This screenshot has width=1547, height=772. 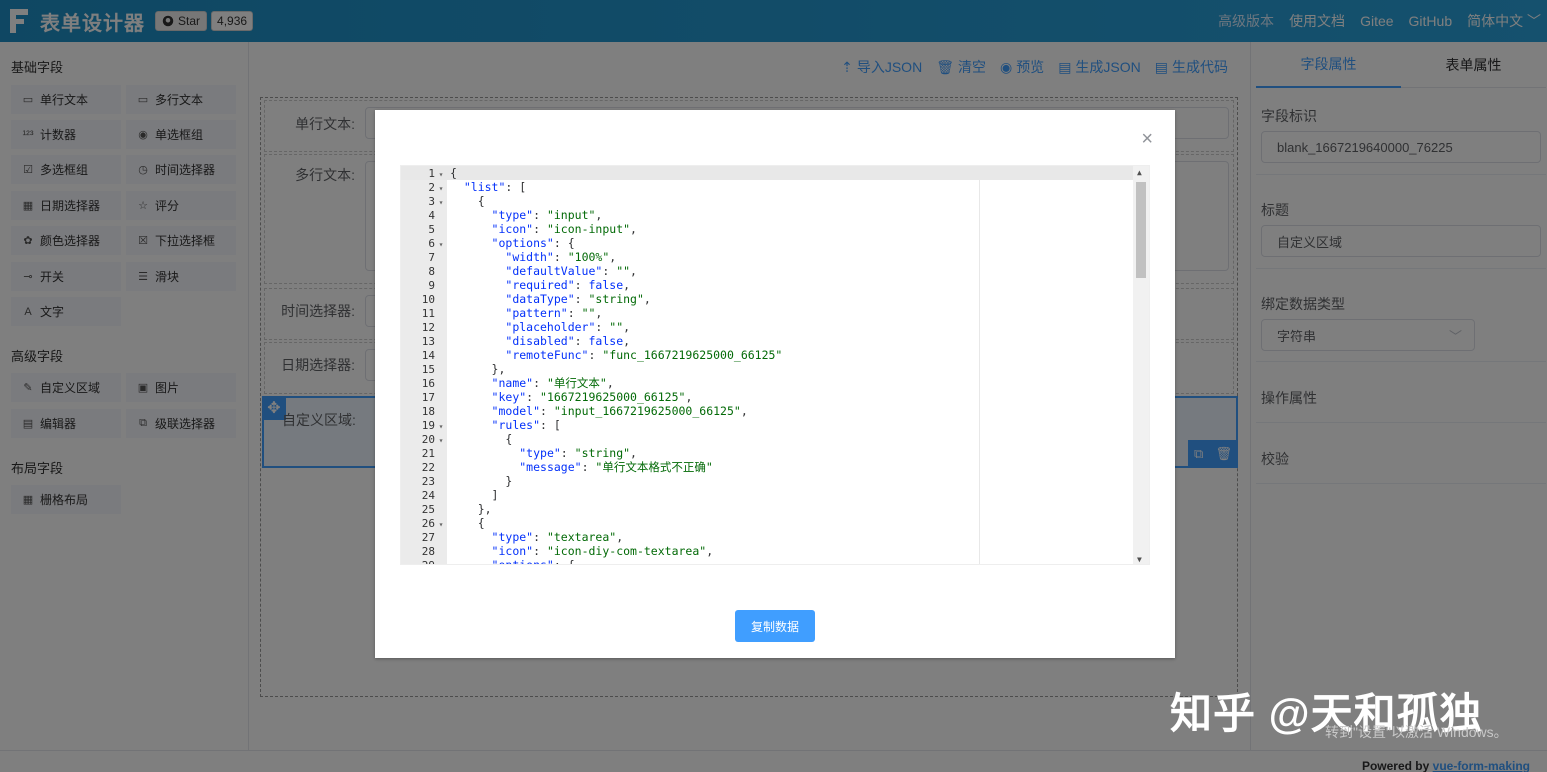 What do you see at coordinates (775, 411) in the screenshot?
I see `code-line: 18 "model": "input_1667219625000_66125",` at bounding box center [775, 411].